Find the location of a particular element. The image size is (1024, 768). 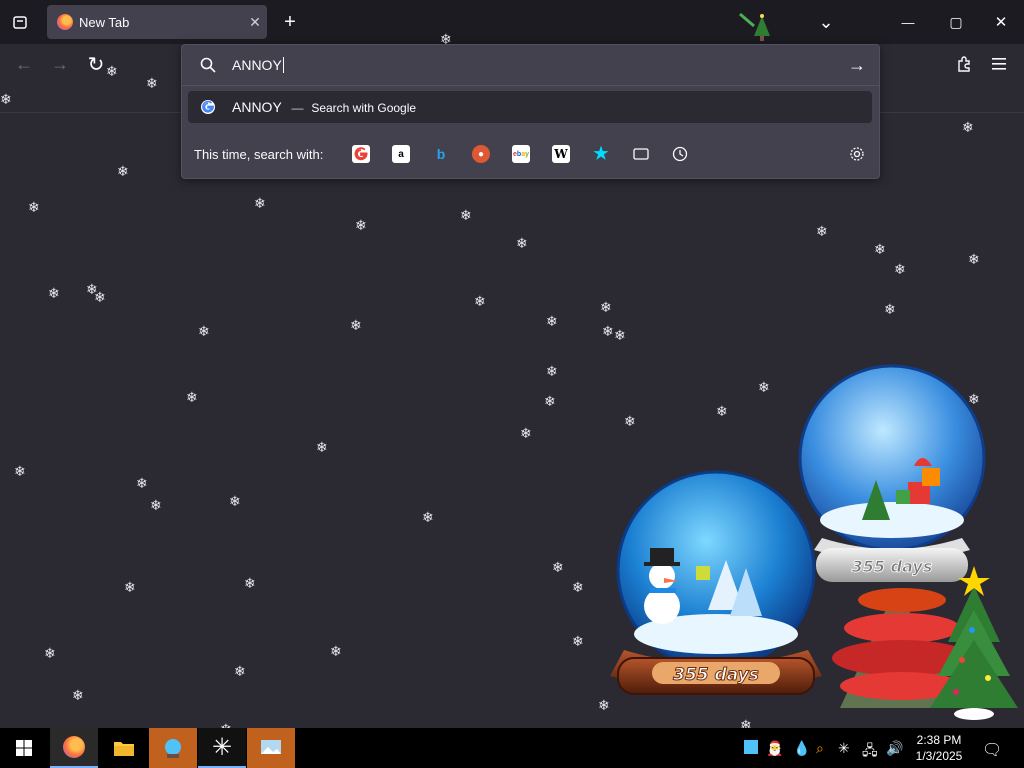

urlbar: ANNOY → is located at coordinates (530, 65).